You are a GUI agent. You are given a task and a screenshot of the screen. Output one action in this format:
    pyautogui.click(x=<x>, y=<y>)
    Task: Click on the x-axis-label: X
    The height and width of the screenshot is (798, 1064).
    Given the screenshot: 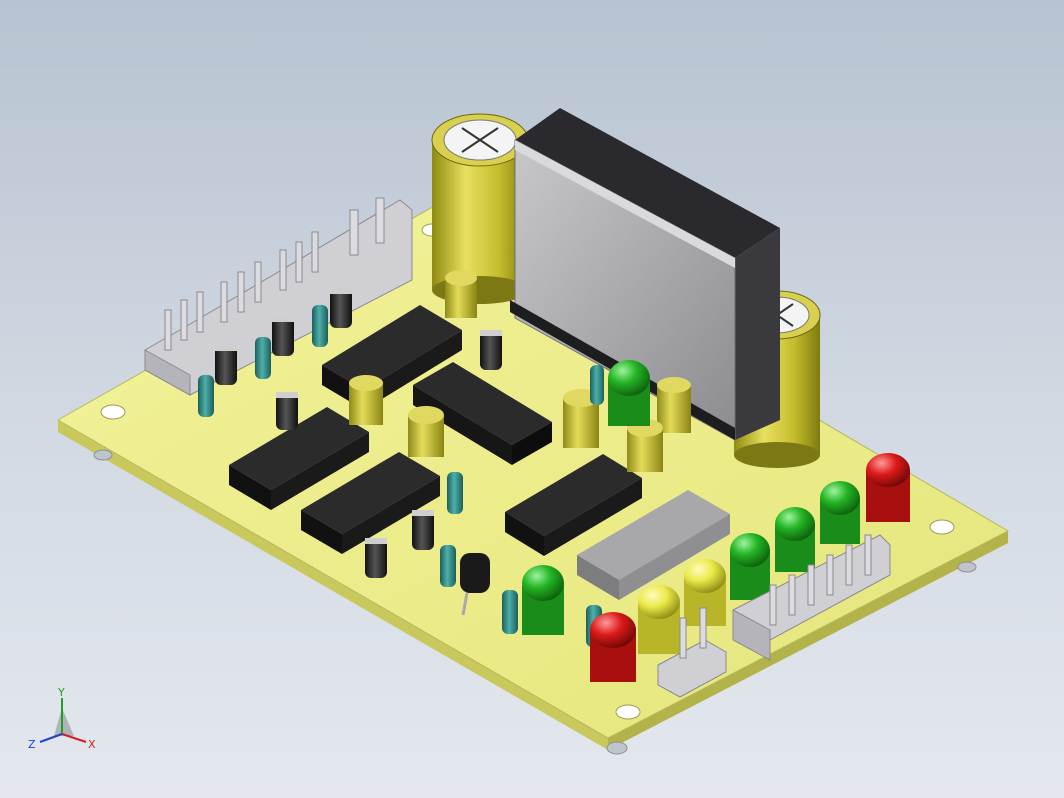 What is the action you would take?
    pyautogui.click(x=92, y=744)
    